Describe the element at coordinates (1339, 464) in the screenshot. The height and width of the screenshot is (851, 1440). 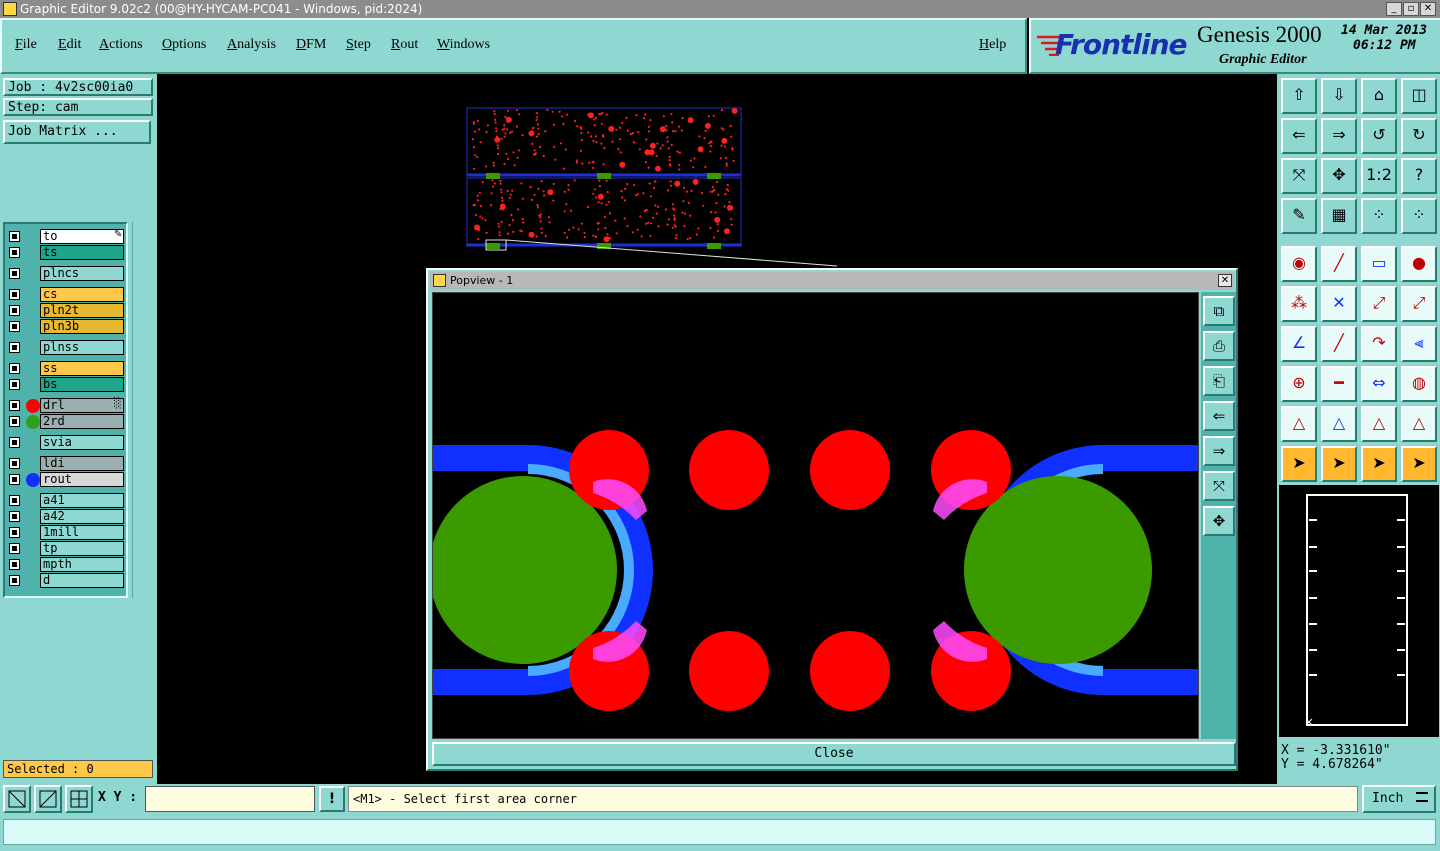
I see `tool-select2-icon: ➤` at that location.